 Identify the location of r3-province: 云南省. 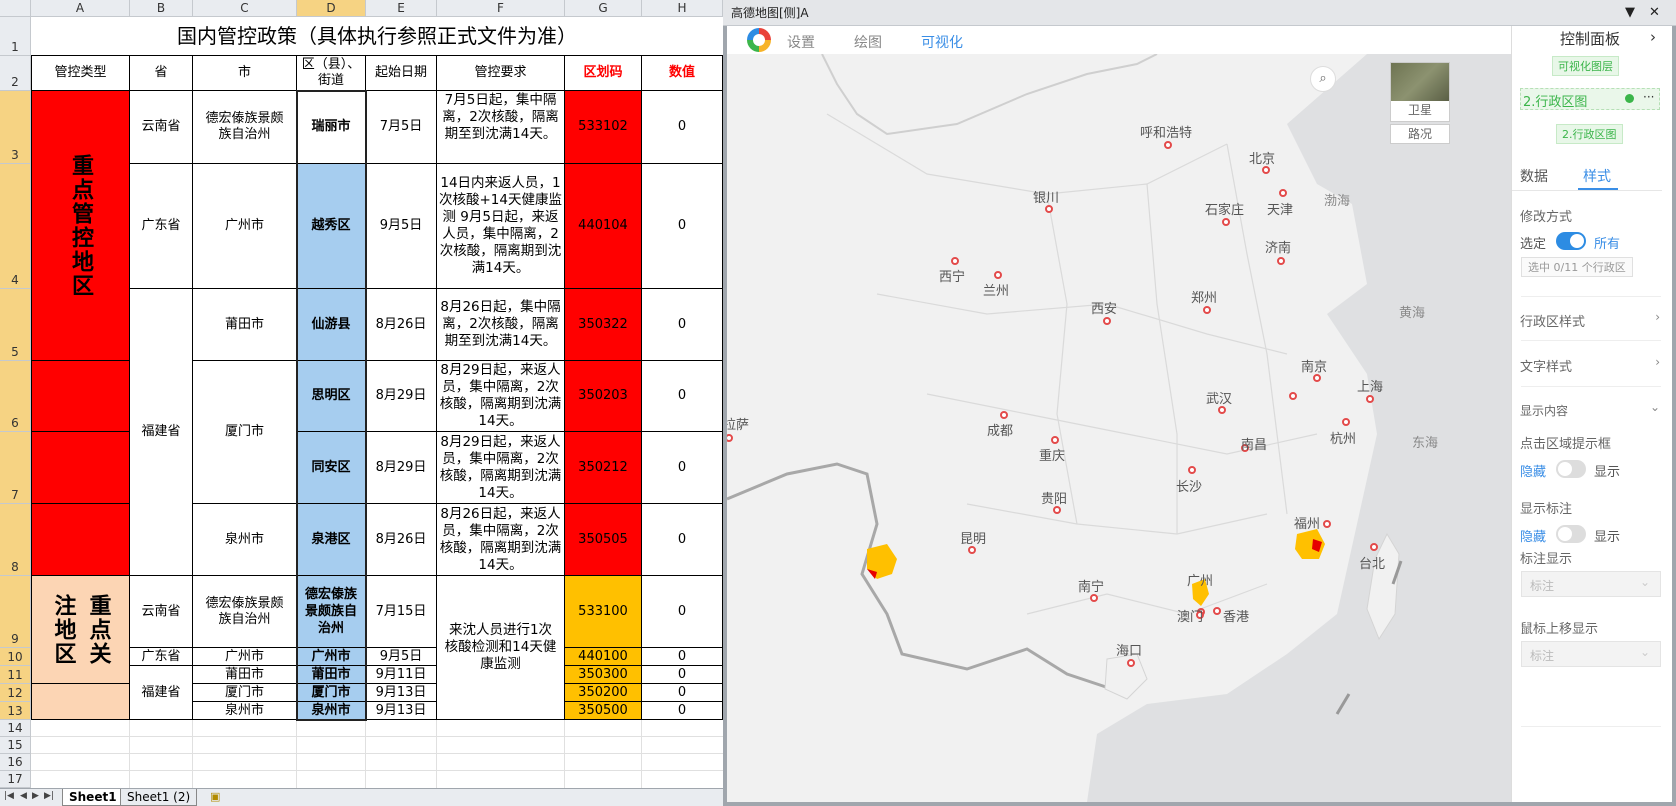
(161, 127).